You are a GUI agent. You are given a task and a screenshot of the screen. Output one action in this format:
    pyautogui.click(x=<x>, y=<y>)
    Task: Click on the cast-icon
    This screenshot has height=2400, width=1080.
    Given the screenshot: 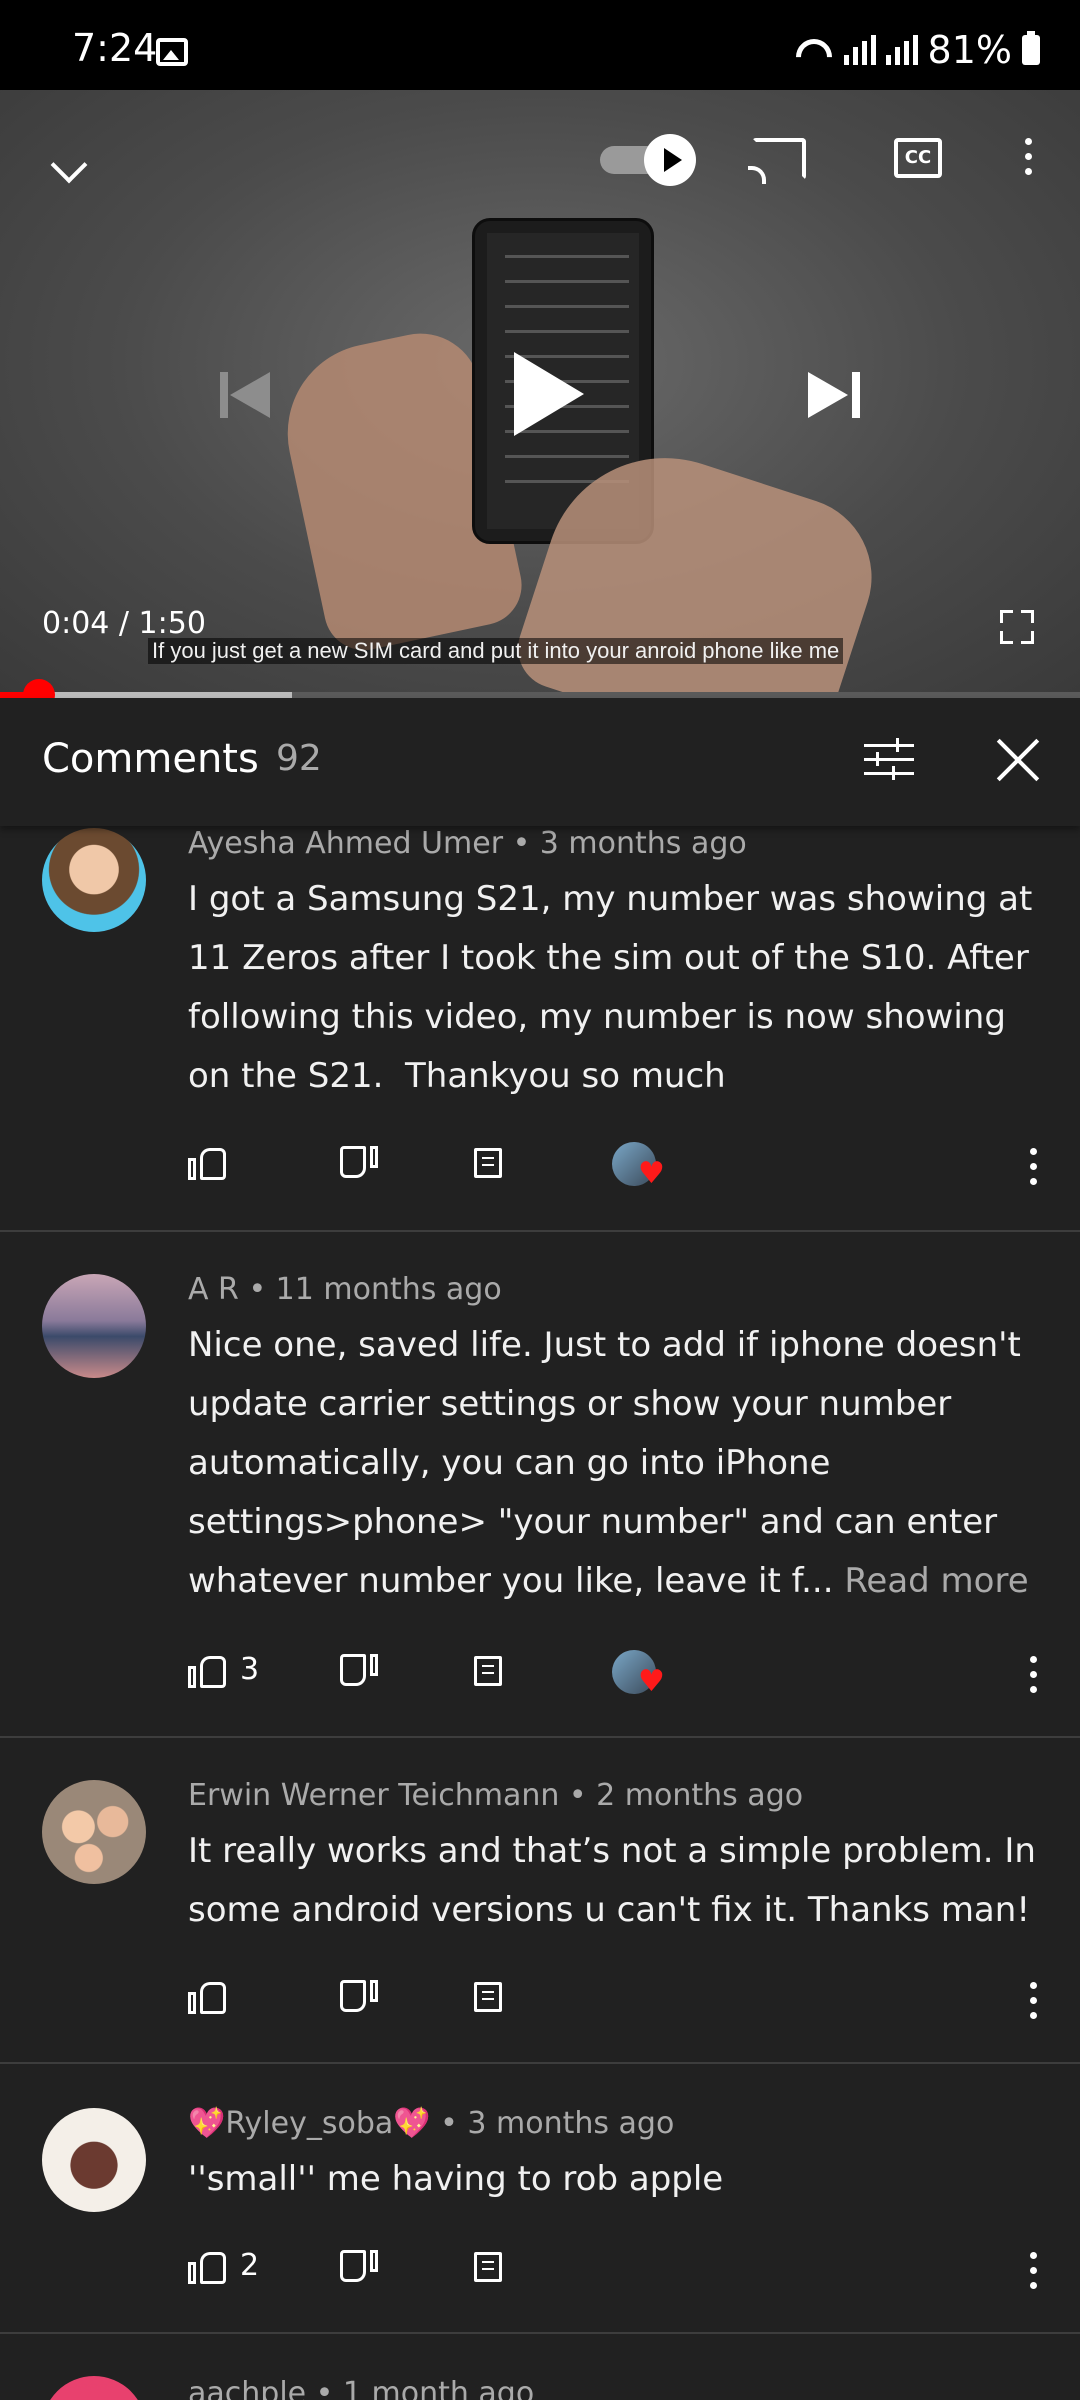 What is the action you would take?
    pyautogui.click(x=777, y=161)
    